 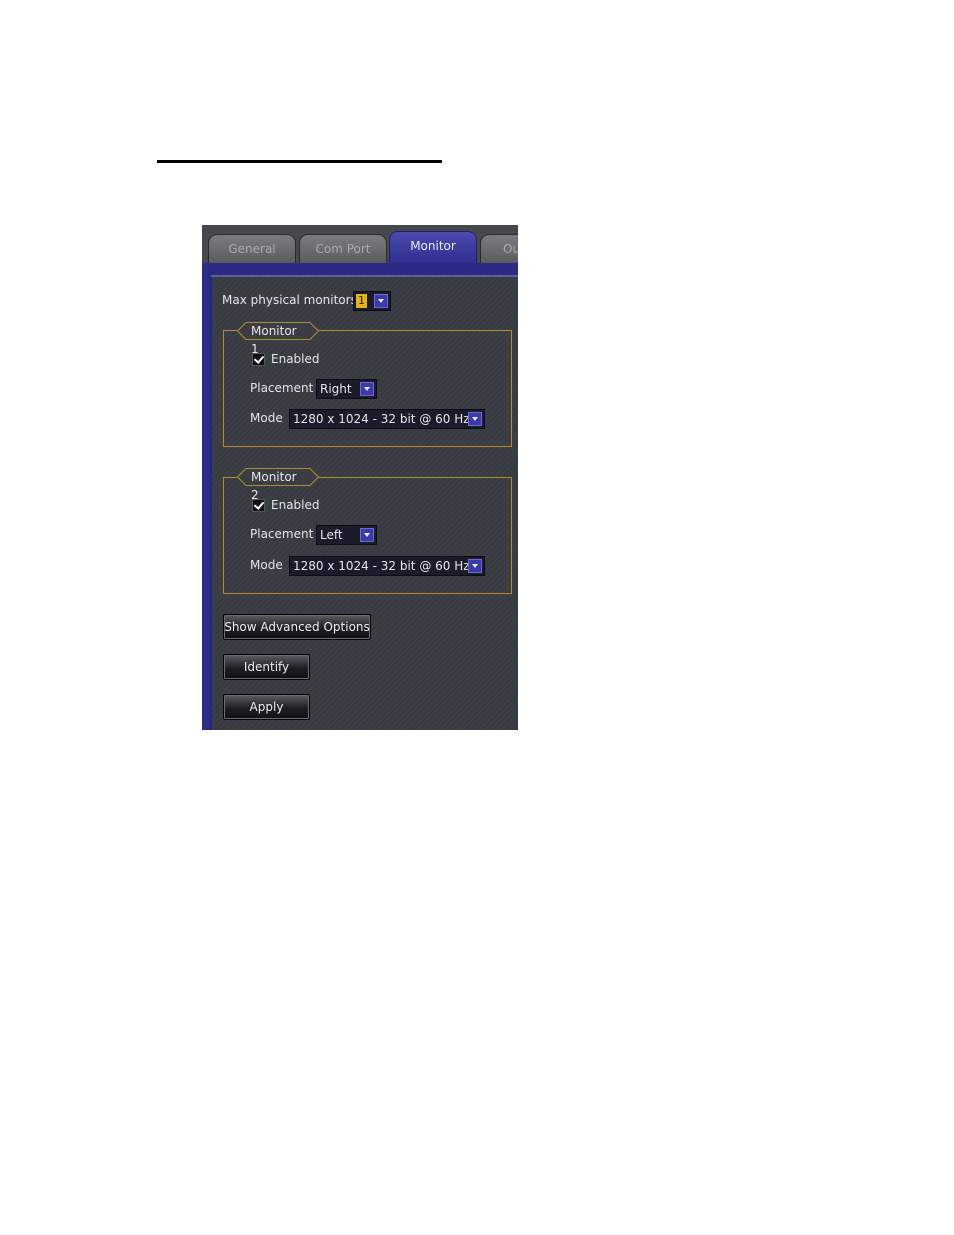 What do you see at coordinates (258, 359) in the screenshot?
I see `monitor-1-enabled-checkbox` at bounding box center [258, 359].